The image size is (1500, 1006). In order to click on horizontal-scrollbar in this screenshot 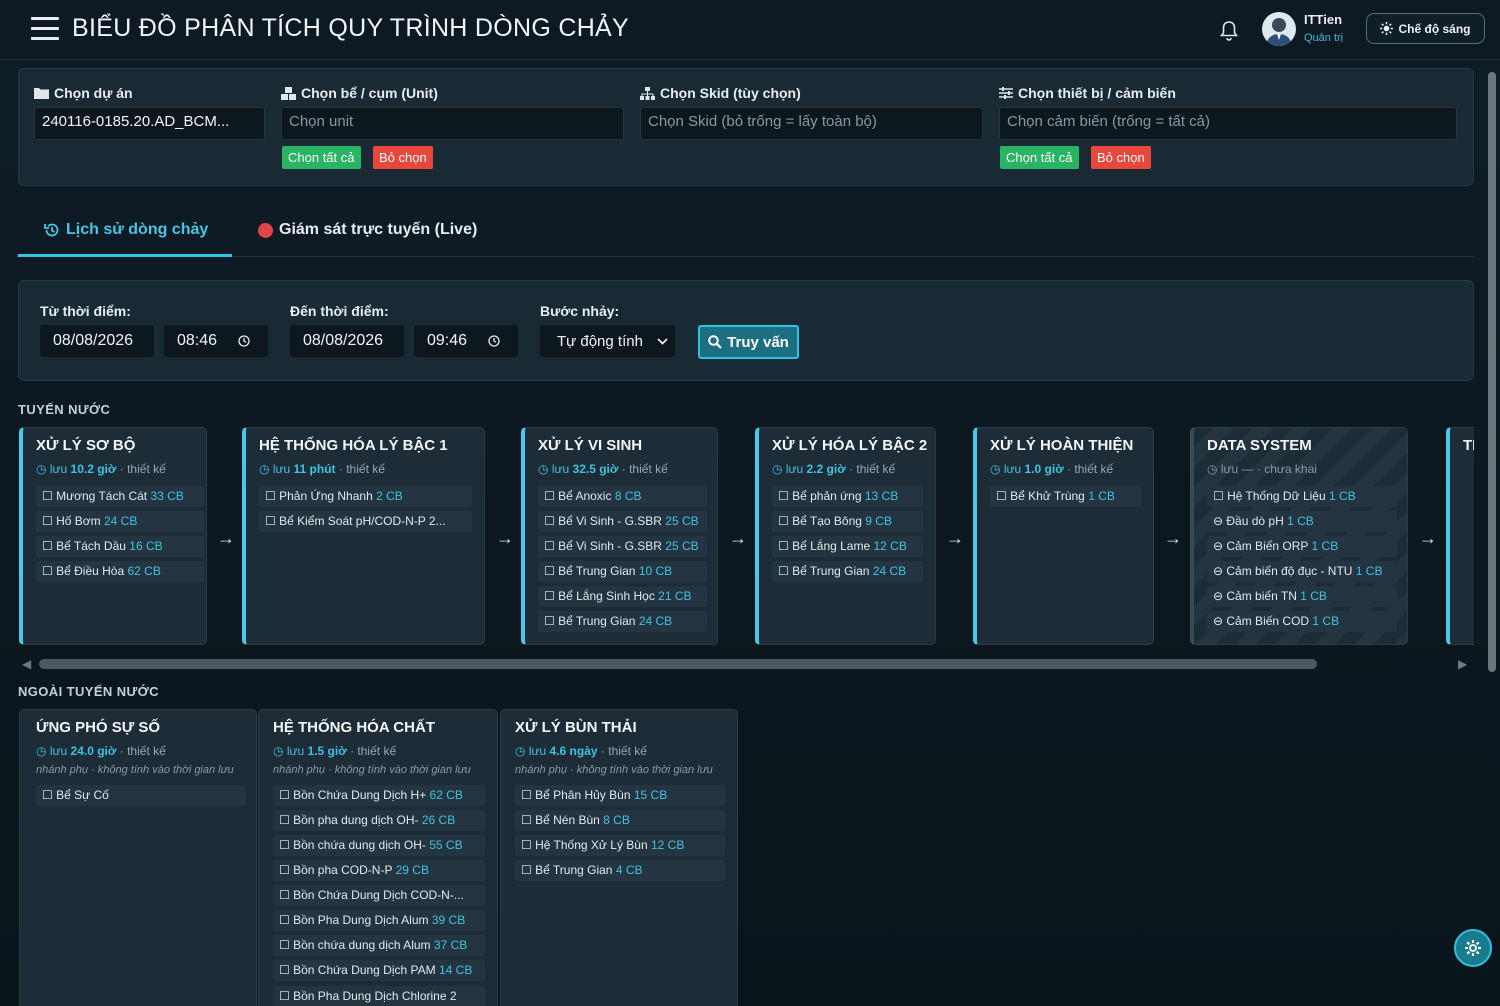, I will do `click(678, 664)`.